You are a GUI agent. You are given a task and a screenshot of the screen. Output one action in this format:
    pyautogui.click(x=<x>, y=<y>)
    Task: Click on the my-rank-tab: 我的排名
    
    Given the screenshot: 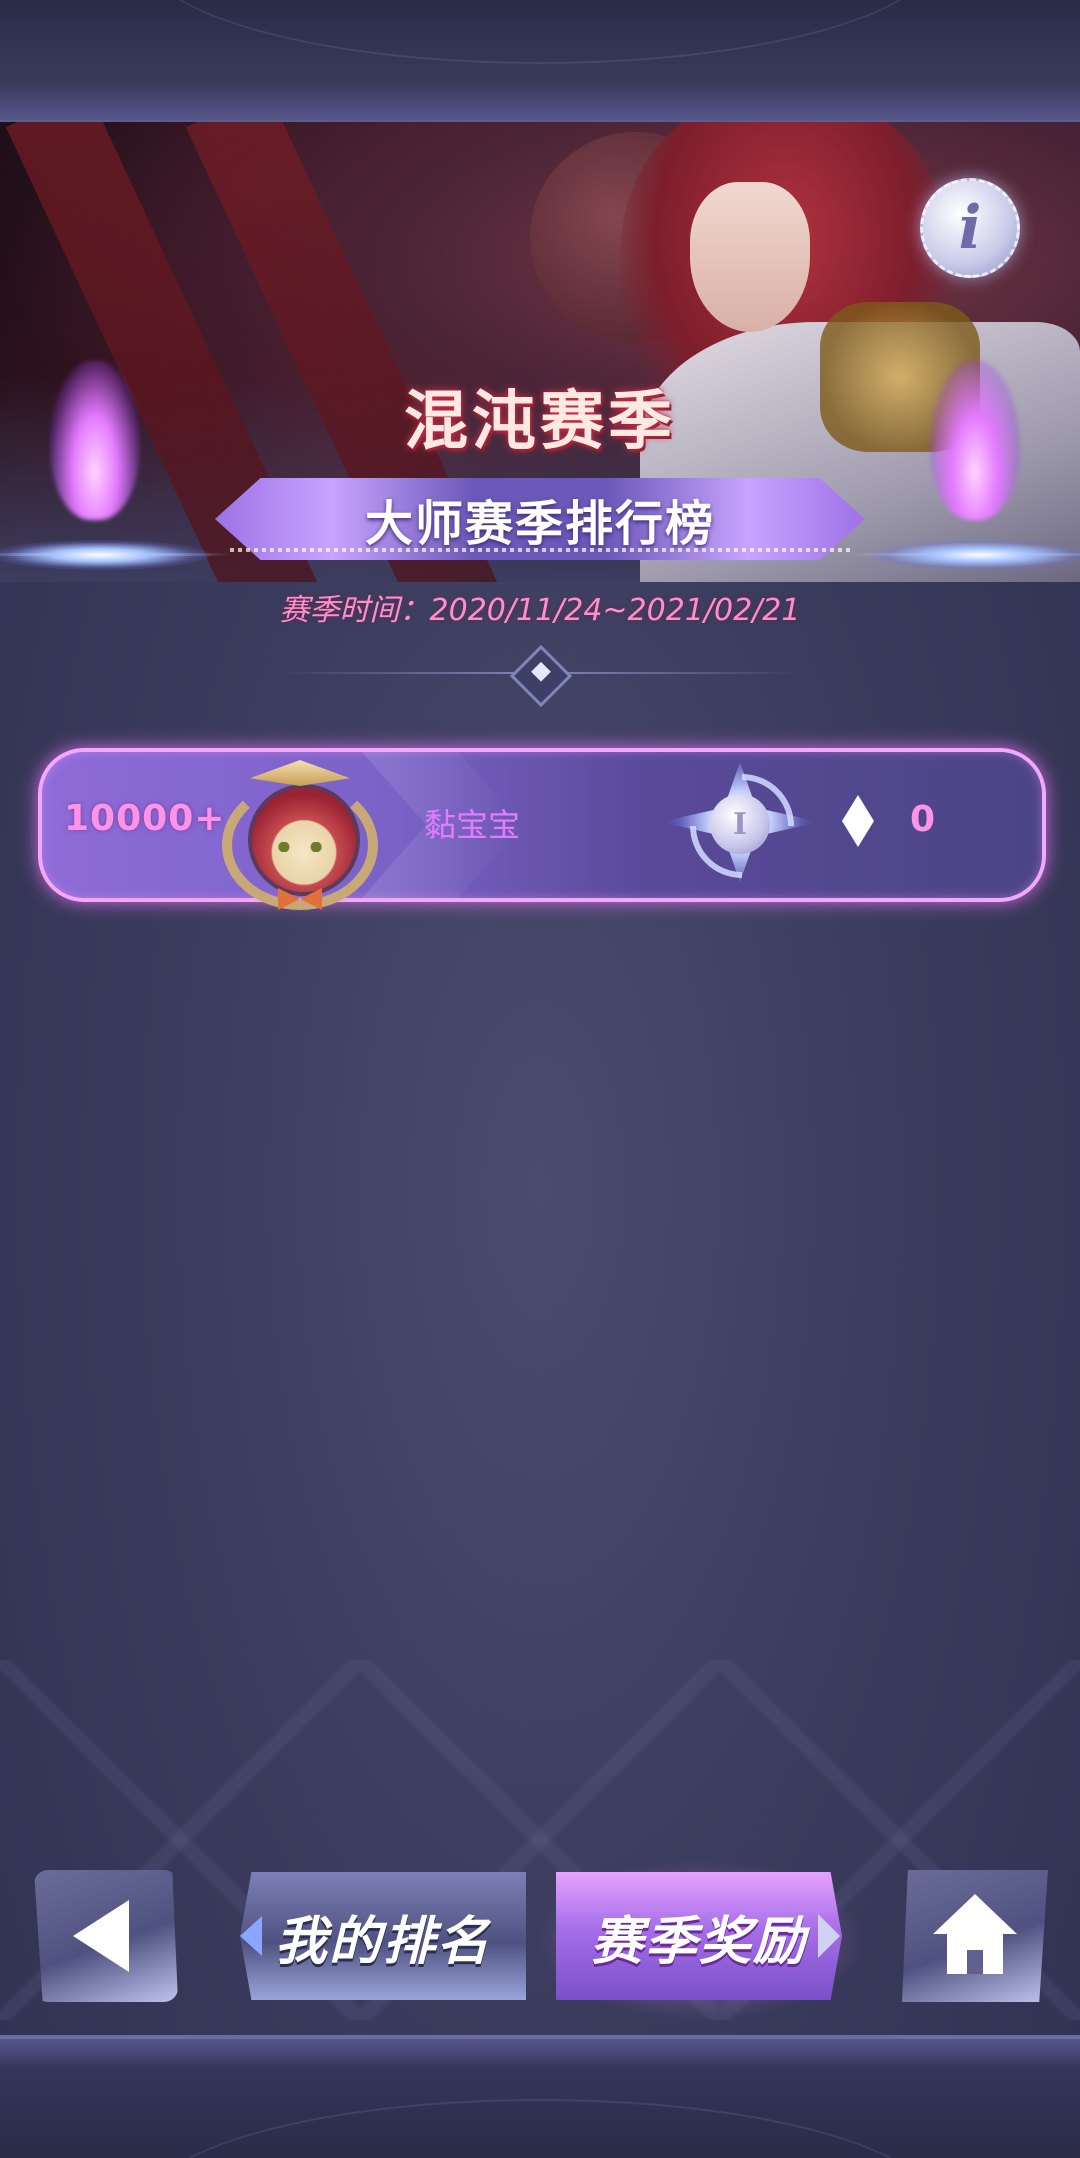 What is the action you would take?
    pyautogui.click(x=383, y=1936)
    